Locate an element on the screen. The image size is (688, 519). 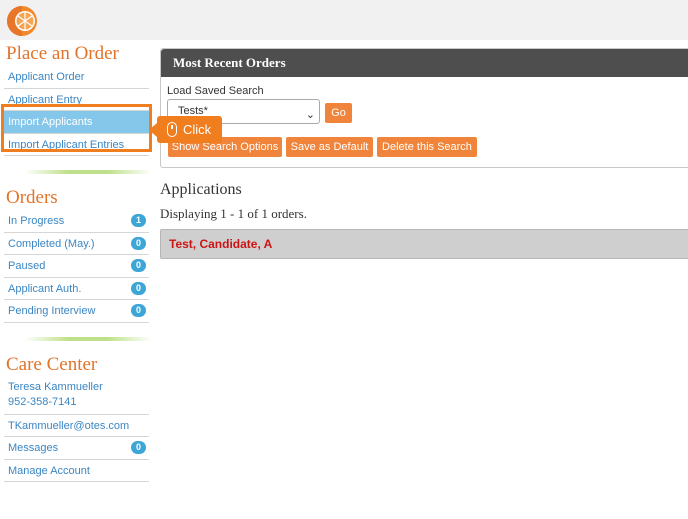
table-row: Test, Candidate, A is located at coordinates (424, 244).